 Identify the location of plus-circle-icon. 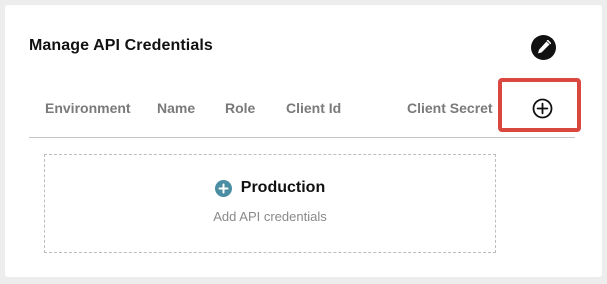
(542, 108).